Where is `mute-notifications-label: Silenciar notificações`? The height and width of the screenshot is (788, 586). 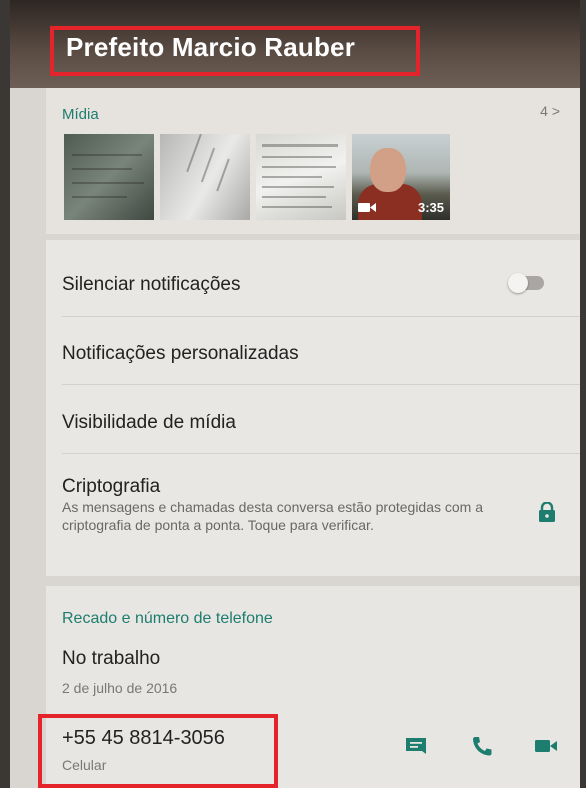
mute-notifications-label: Silenciar notificações is located at coordinates (151, 285).